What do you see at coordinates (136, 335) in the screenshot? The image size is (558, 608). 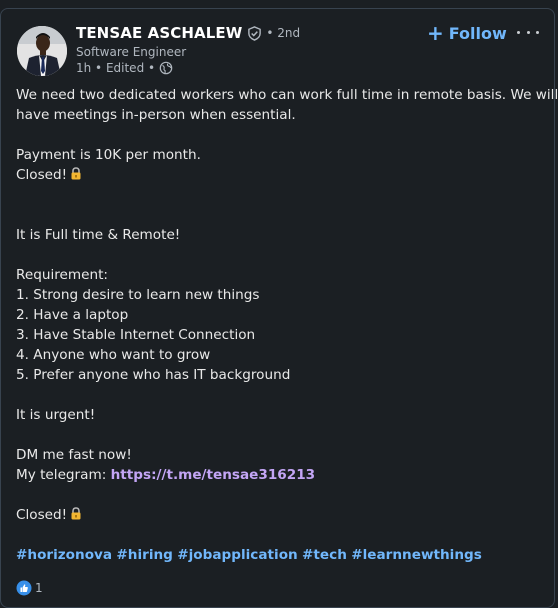 I see `requirement-item: 3. Have Stable Internet Connection` at bounding box center [136, 335].